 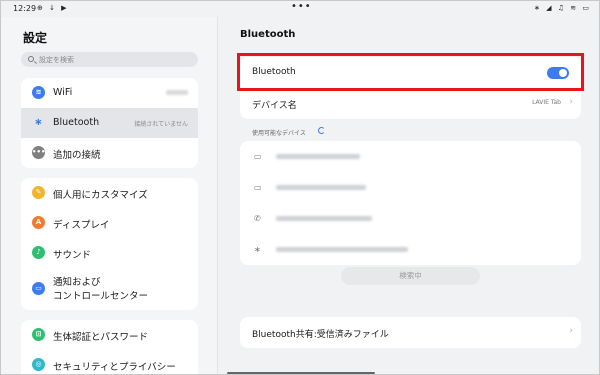 What do you see at coordinates (410, 103) in the screenshot?
I see `device-name-row: デバイス名 LAVIE Tab ›` at bounding box center [410, 103].